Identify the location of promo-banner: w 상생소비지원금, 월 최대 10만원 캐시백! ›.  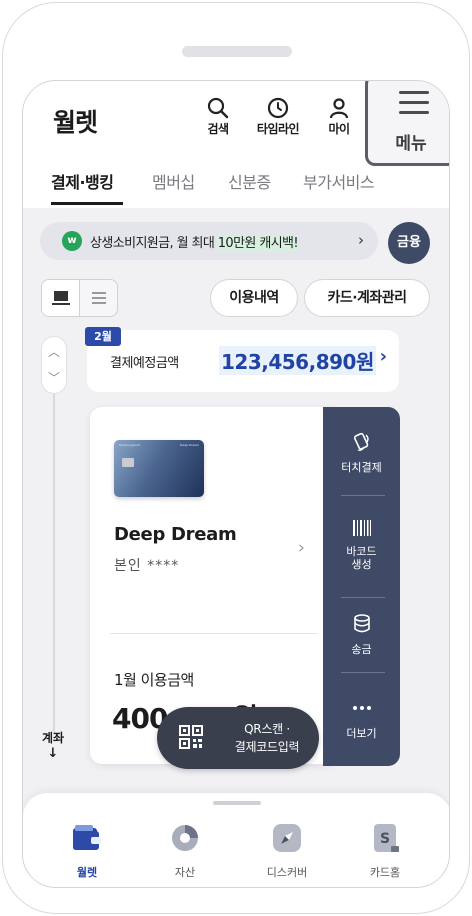
(209, 241).